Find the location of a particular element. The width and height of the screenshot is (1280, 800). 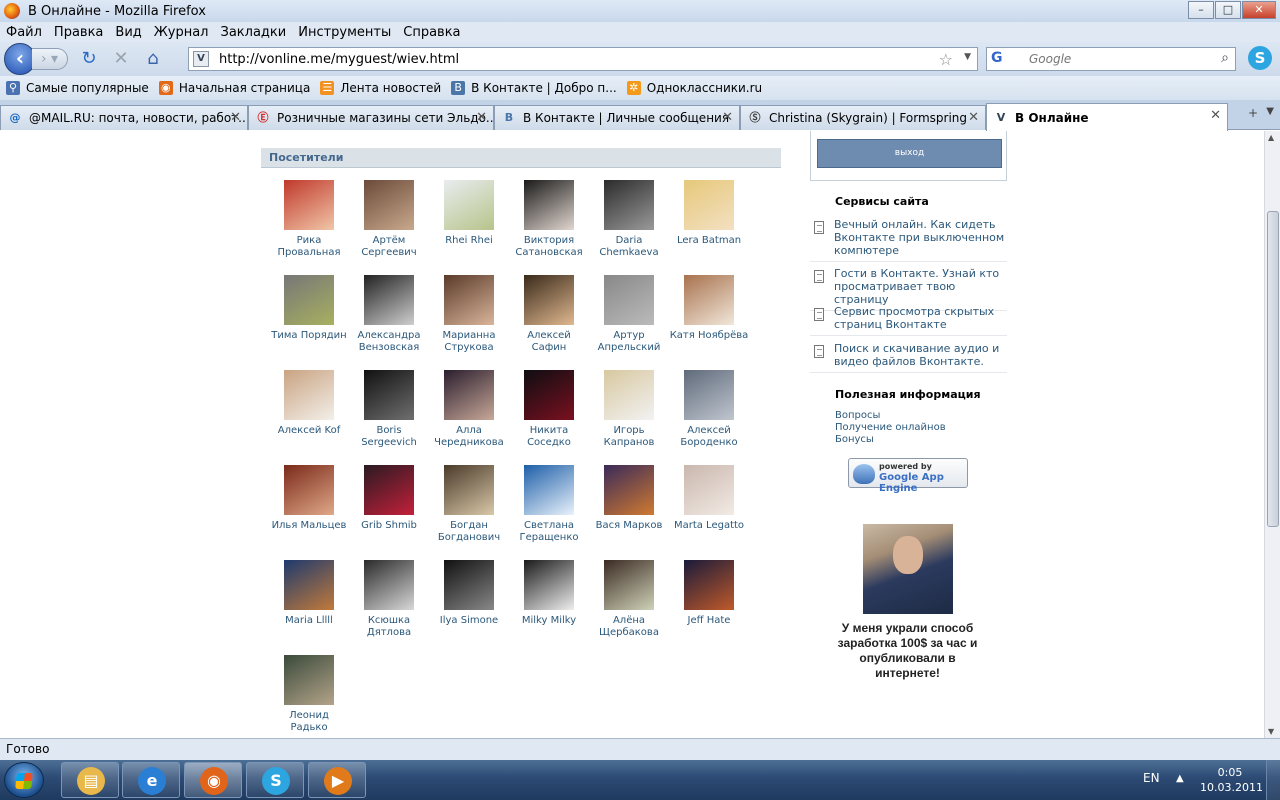

maximize-button: □ is located at coordinates (1228, 10).